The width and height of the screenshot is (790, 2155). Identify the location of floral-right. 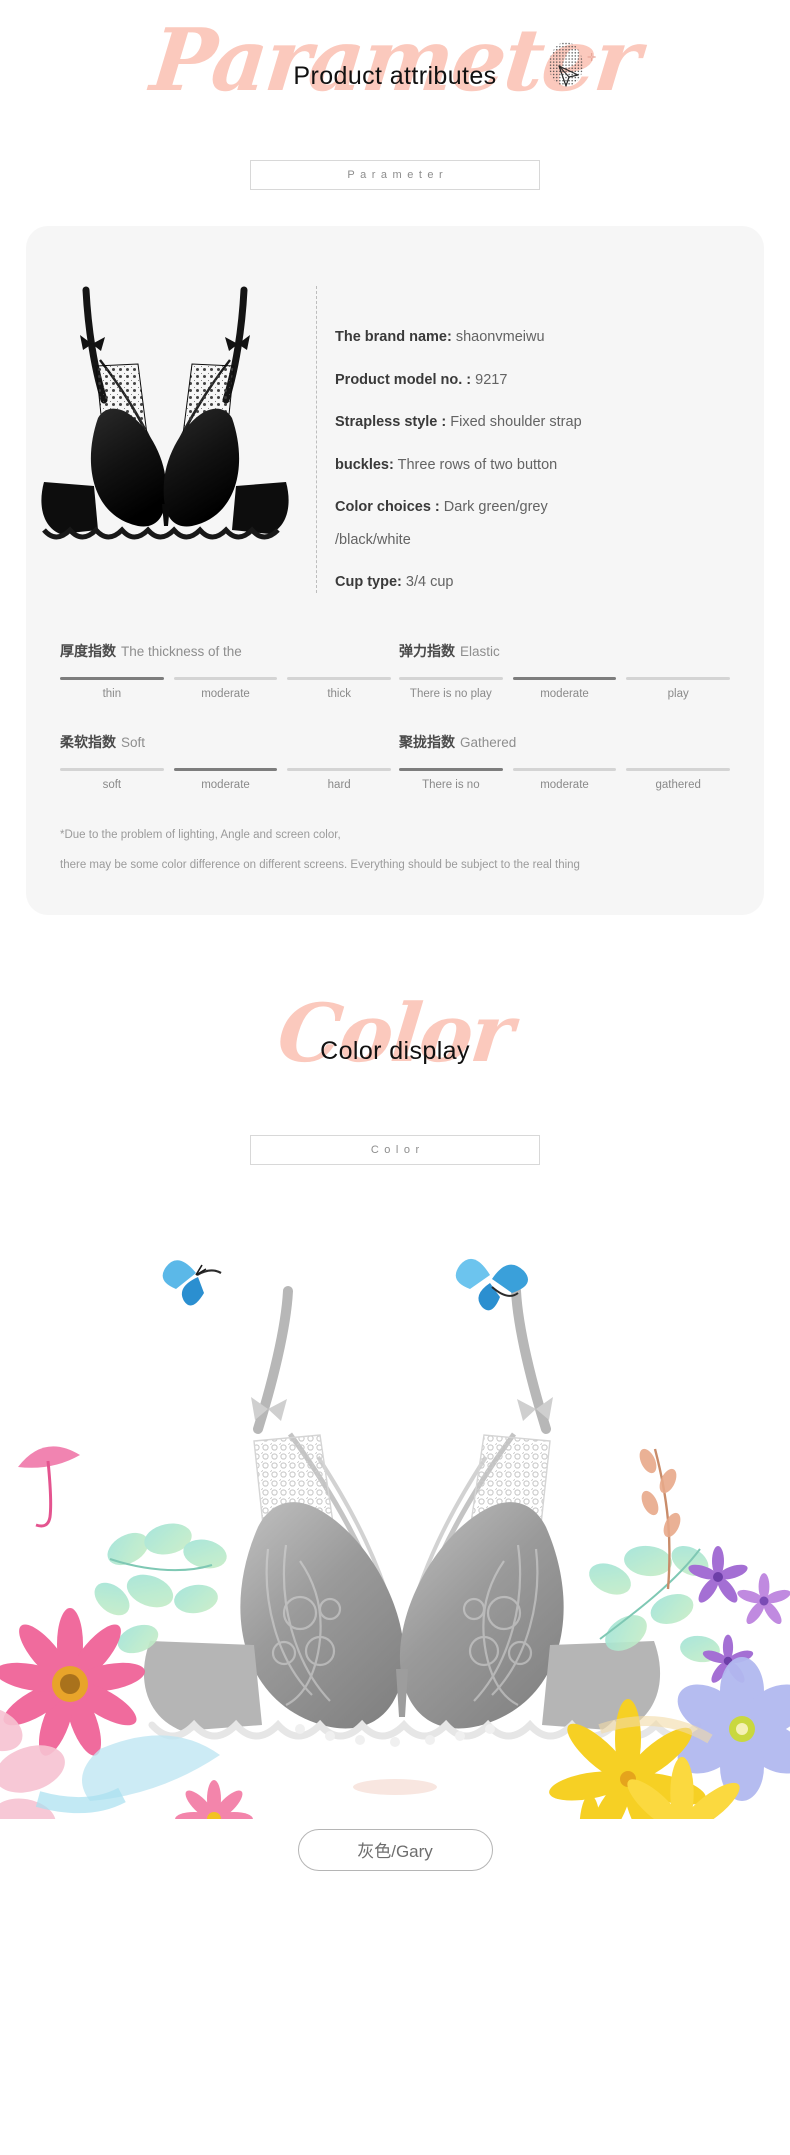
(669, 1633).